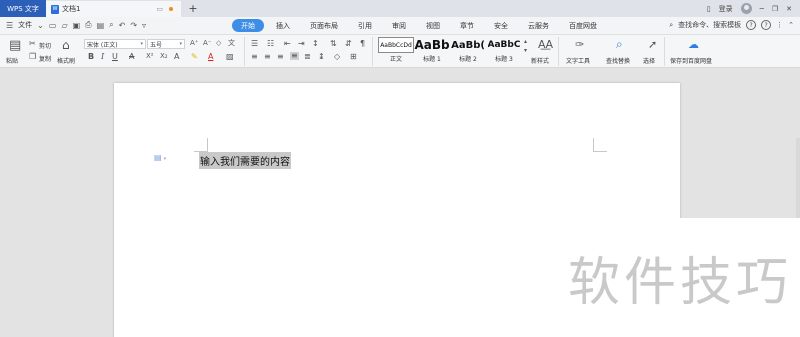  Describe the element at coordinates (468, 50) in the screenshot. I see `style-heading-2: AaBb( 标题 2` at that location.